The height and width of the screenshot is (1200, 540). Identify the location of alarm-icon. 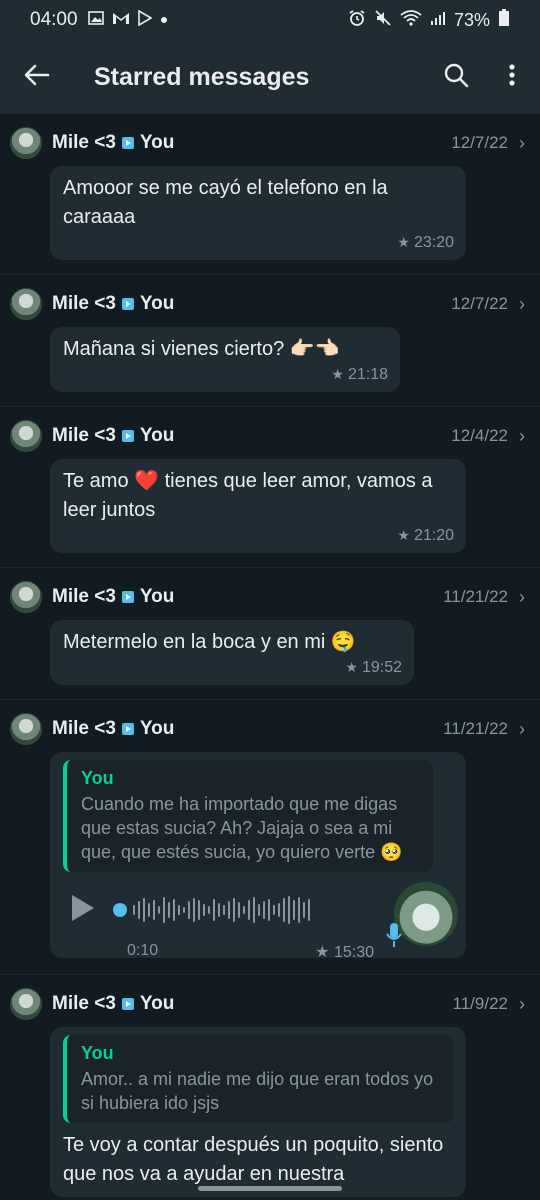
(357, 20).